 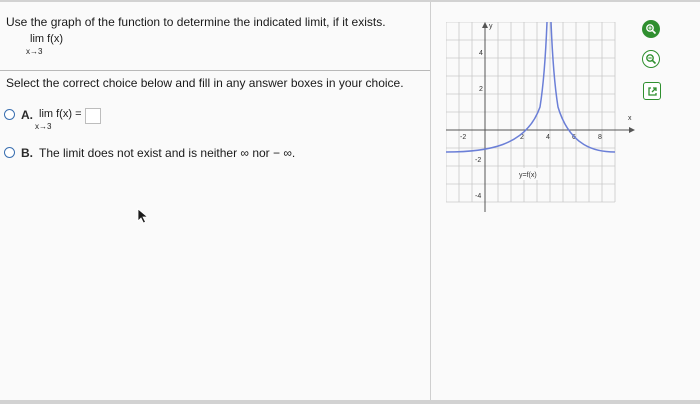 I want to click on curve-left-branch, so click(x=497, y=87).